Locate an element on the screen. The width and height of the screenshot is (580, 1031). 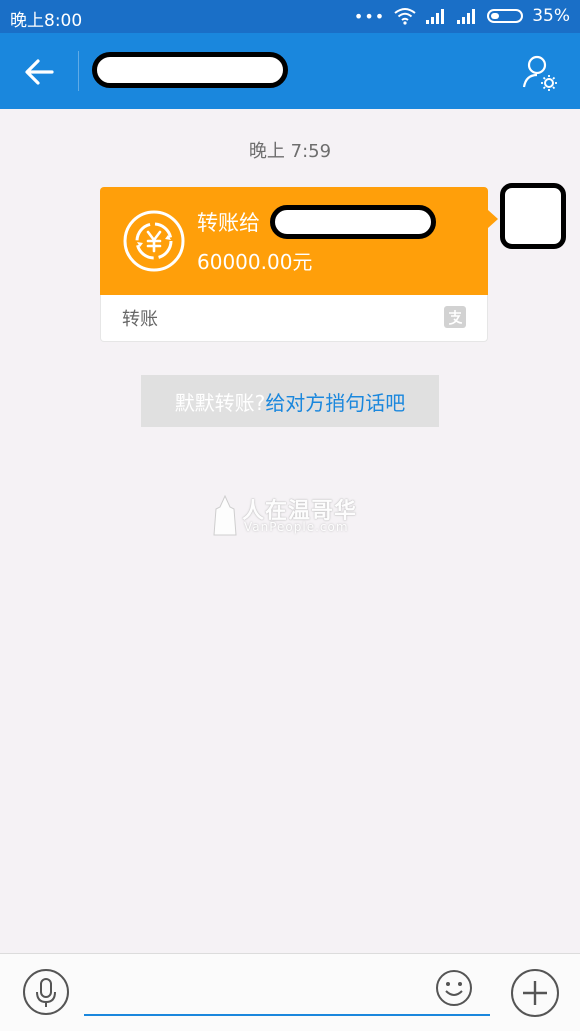
battery-icon is located at coordinates (505, 16).